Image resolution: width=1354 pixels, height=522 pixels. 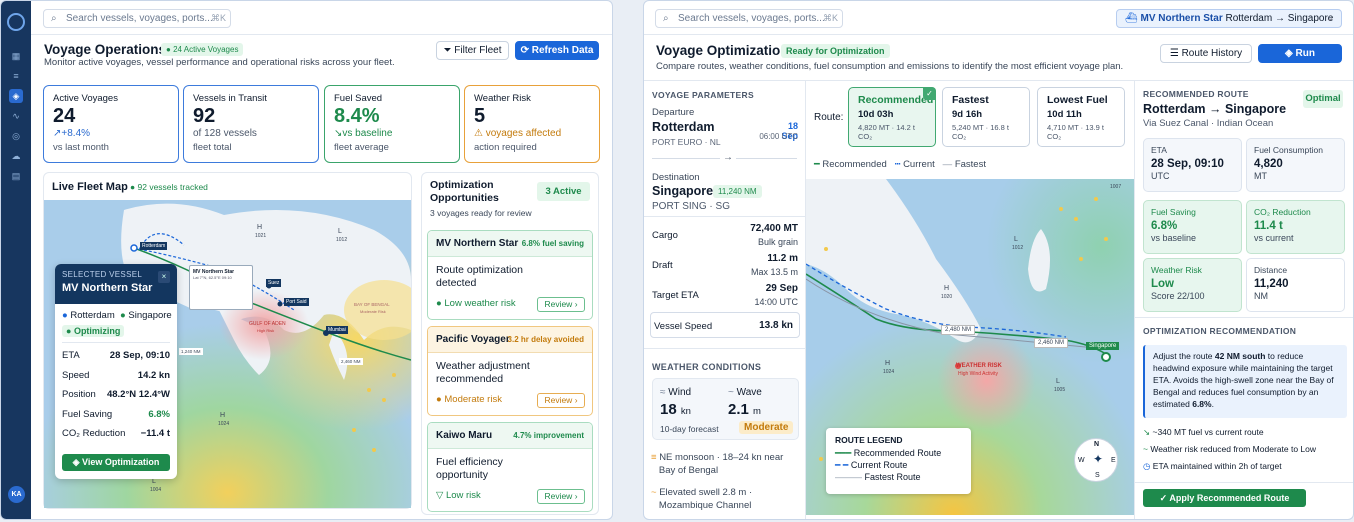 I want to click on popup-origin: ● Rotterdam, so click(x=88, y=315).